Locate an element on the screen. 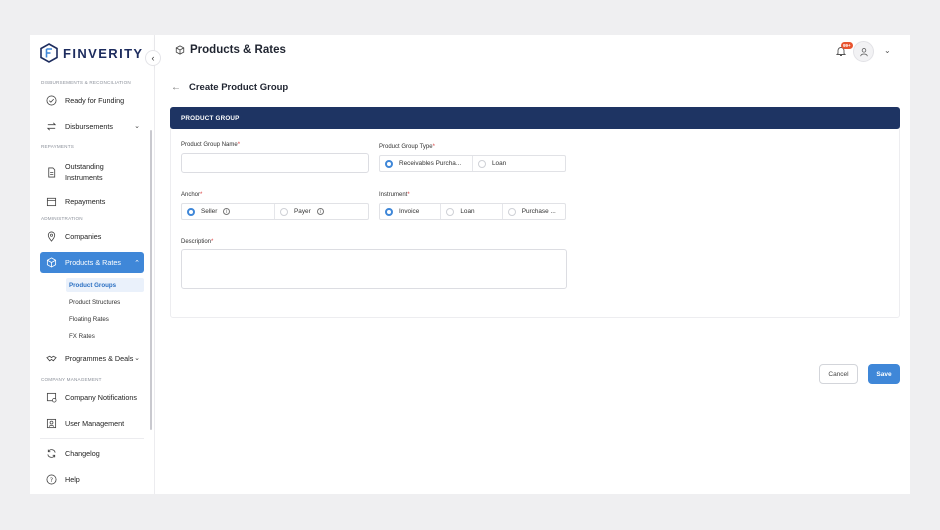  sidebar-item-outstanding-instruments: Outstanding Instruments is located at coordinates (92, 172).